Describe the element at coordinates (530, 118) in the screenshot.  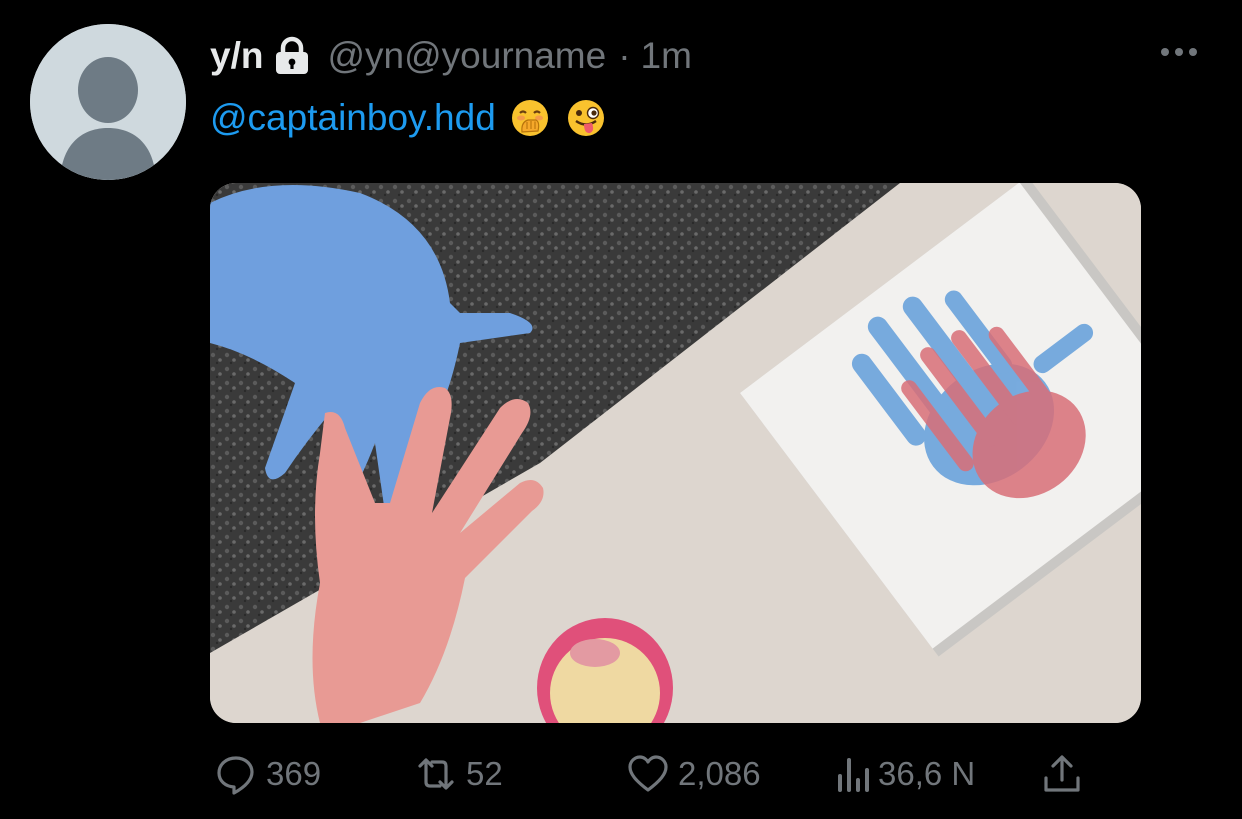
I see `hand-over-mouth-emoji` at that location.